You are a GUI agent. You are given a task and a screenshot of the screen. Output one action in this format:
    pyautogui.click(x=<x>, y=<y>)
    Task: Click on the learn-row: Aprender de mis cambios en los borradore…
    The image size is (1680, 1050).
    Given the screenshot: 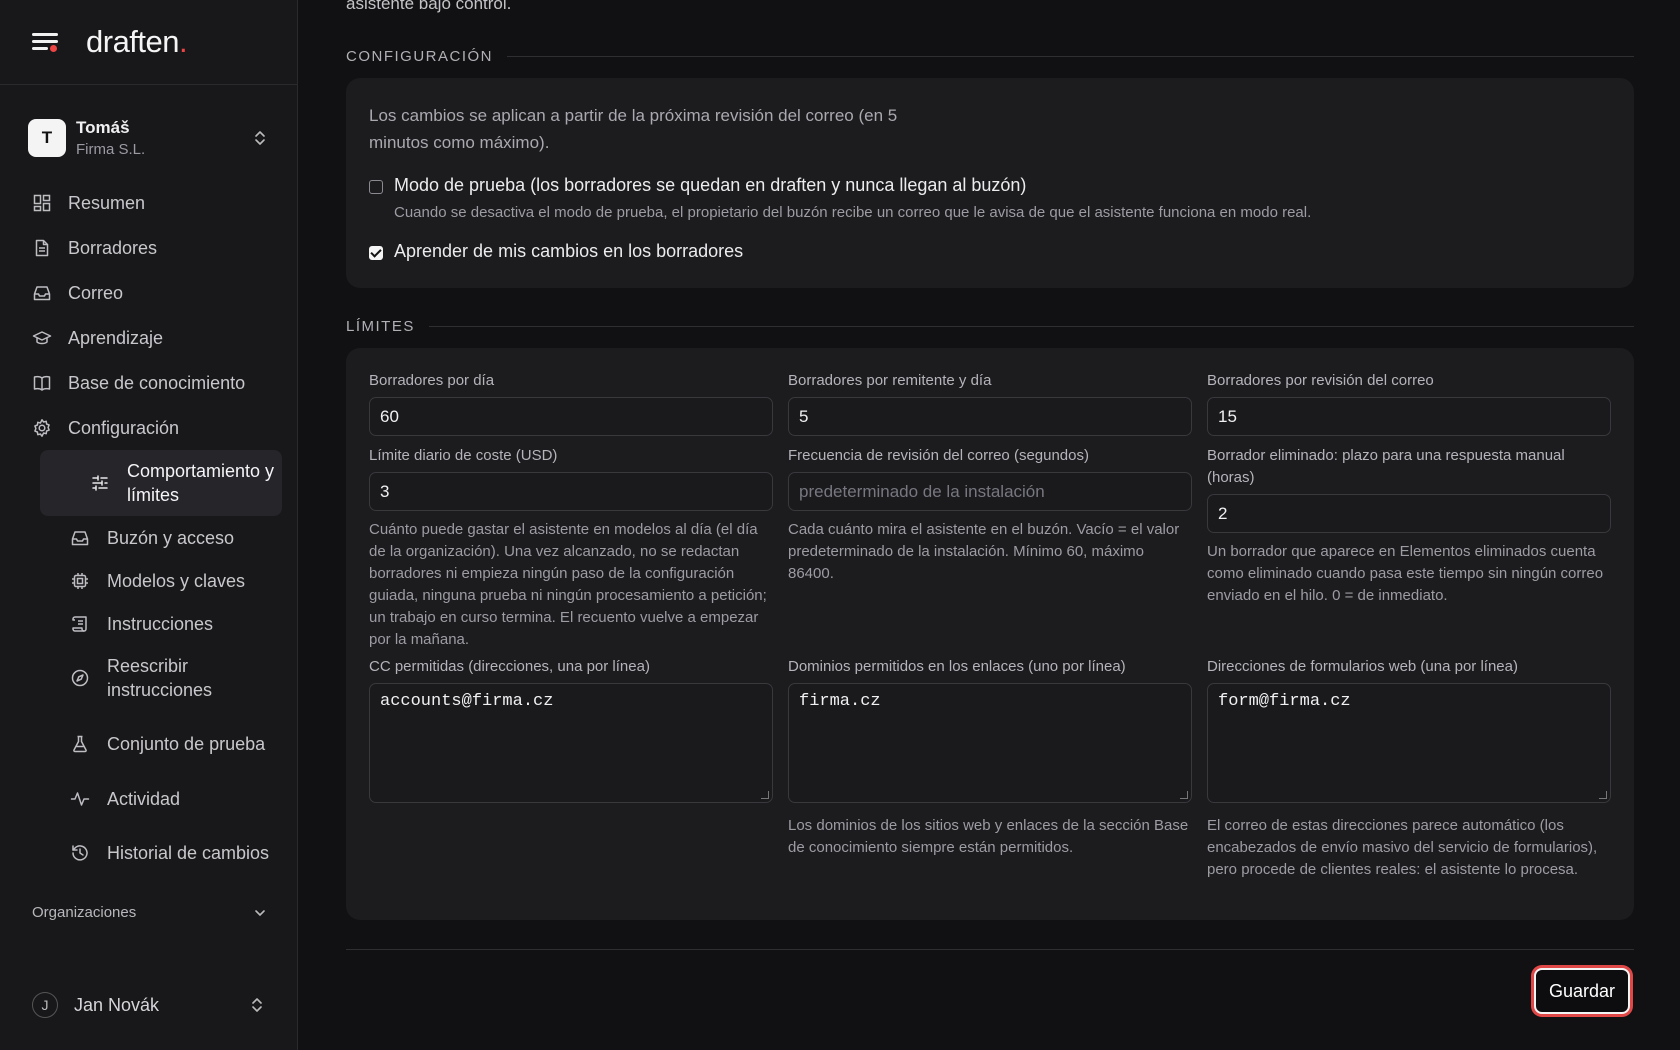 What is the action you would take?
    pyautogui.click(x=556, y=251)
    